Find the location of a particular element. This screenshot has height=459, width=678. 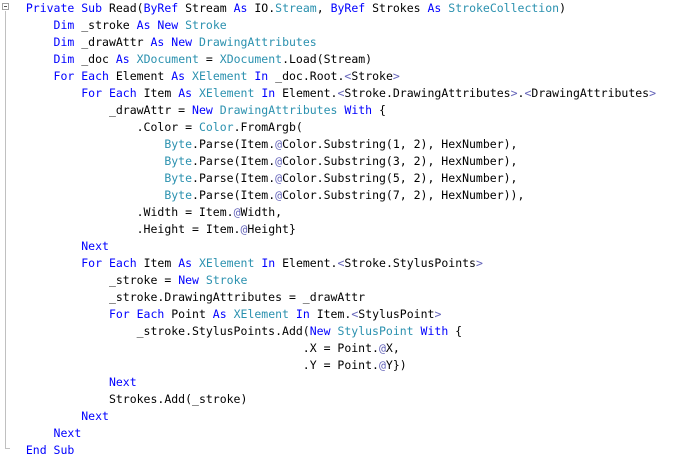

code-line: End Sub is located at coordinates (334, 450).